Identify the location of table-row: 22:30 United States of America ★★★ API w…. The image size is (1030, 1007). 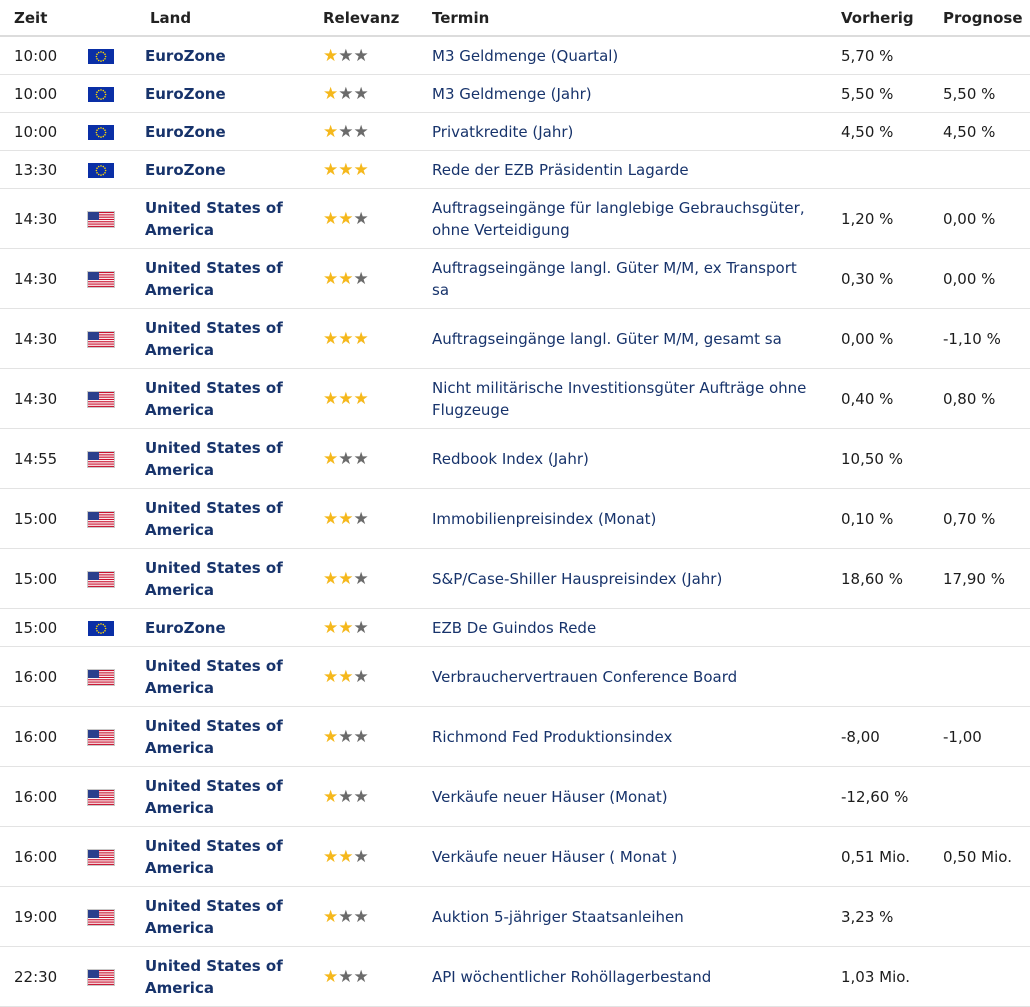
(515, 976).